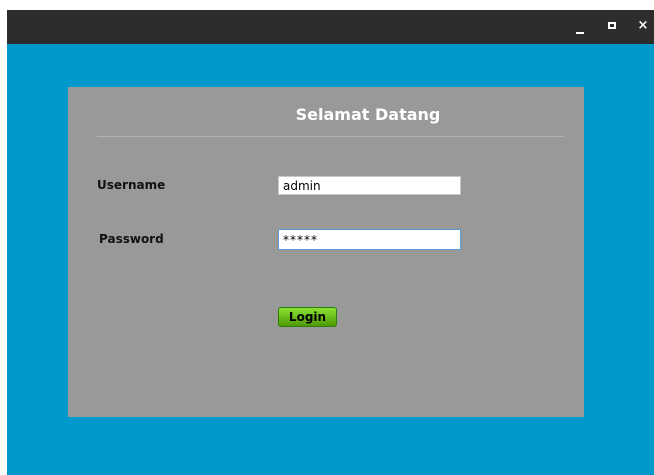 Image resolution: width=654 pixels, height=475 pixels. What do you see at coordinates (369, 239) in the screenshot?
I see `password-input` at bounding box center [369, 239].